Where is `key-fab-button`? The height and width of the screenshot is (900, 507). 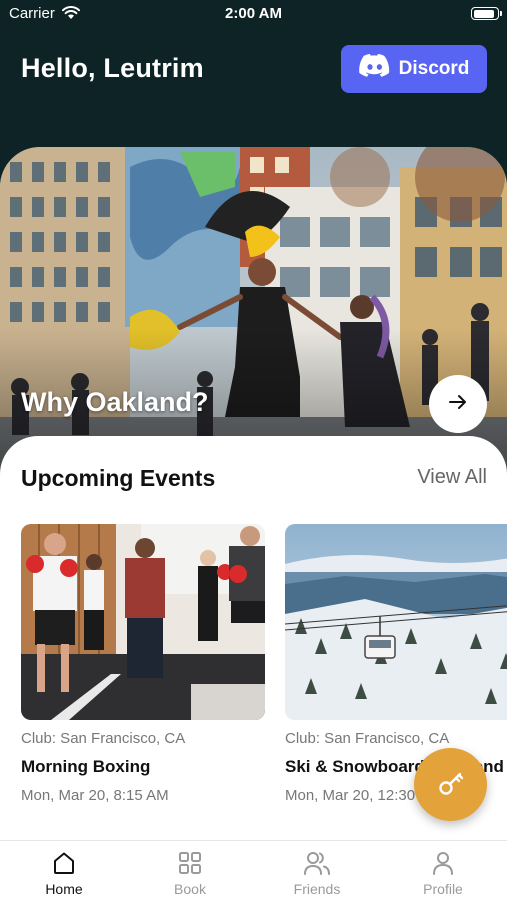 key-fab-button is located at coordinates (450, 784).